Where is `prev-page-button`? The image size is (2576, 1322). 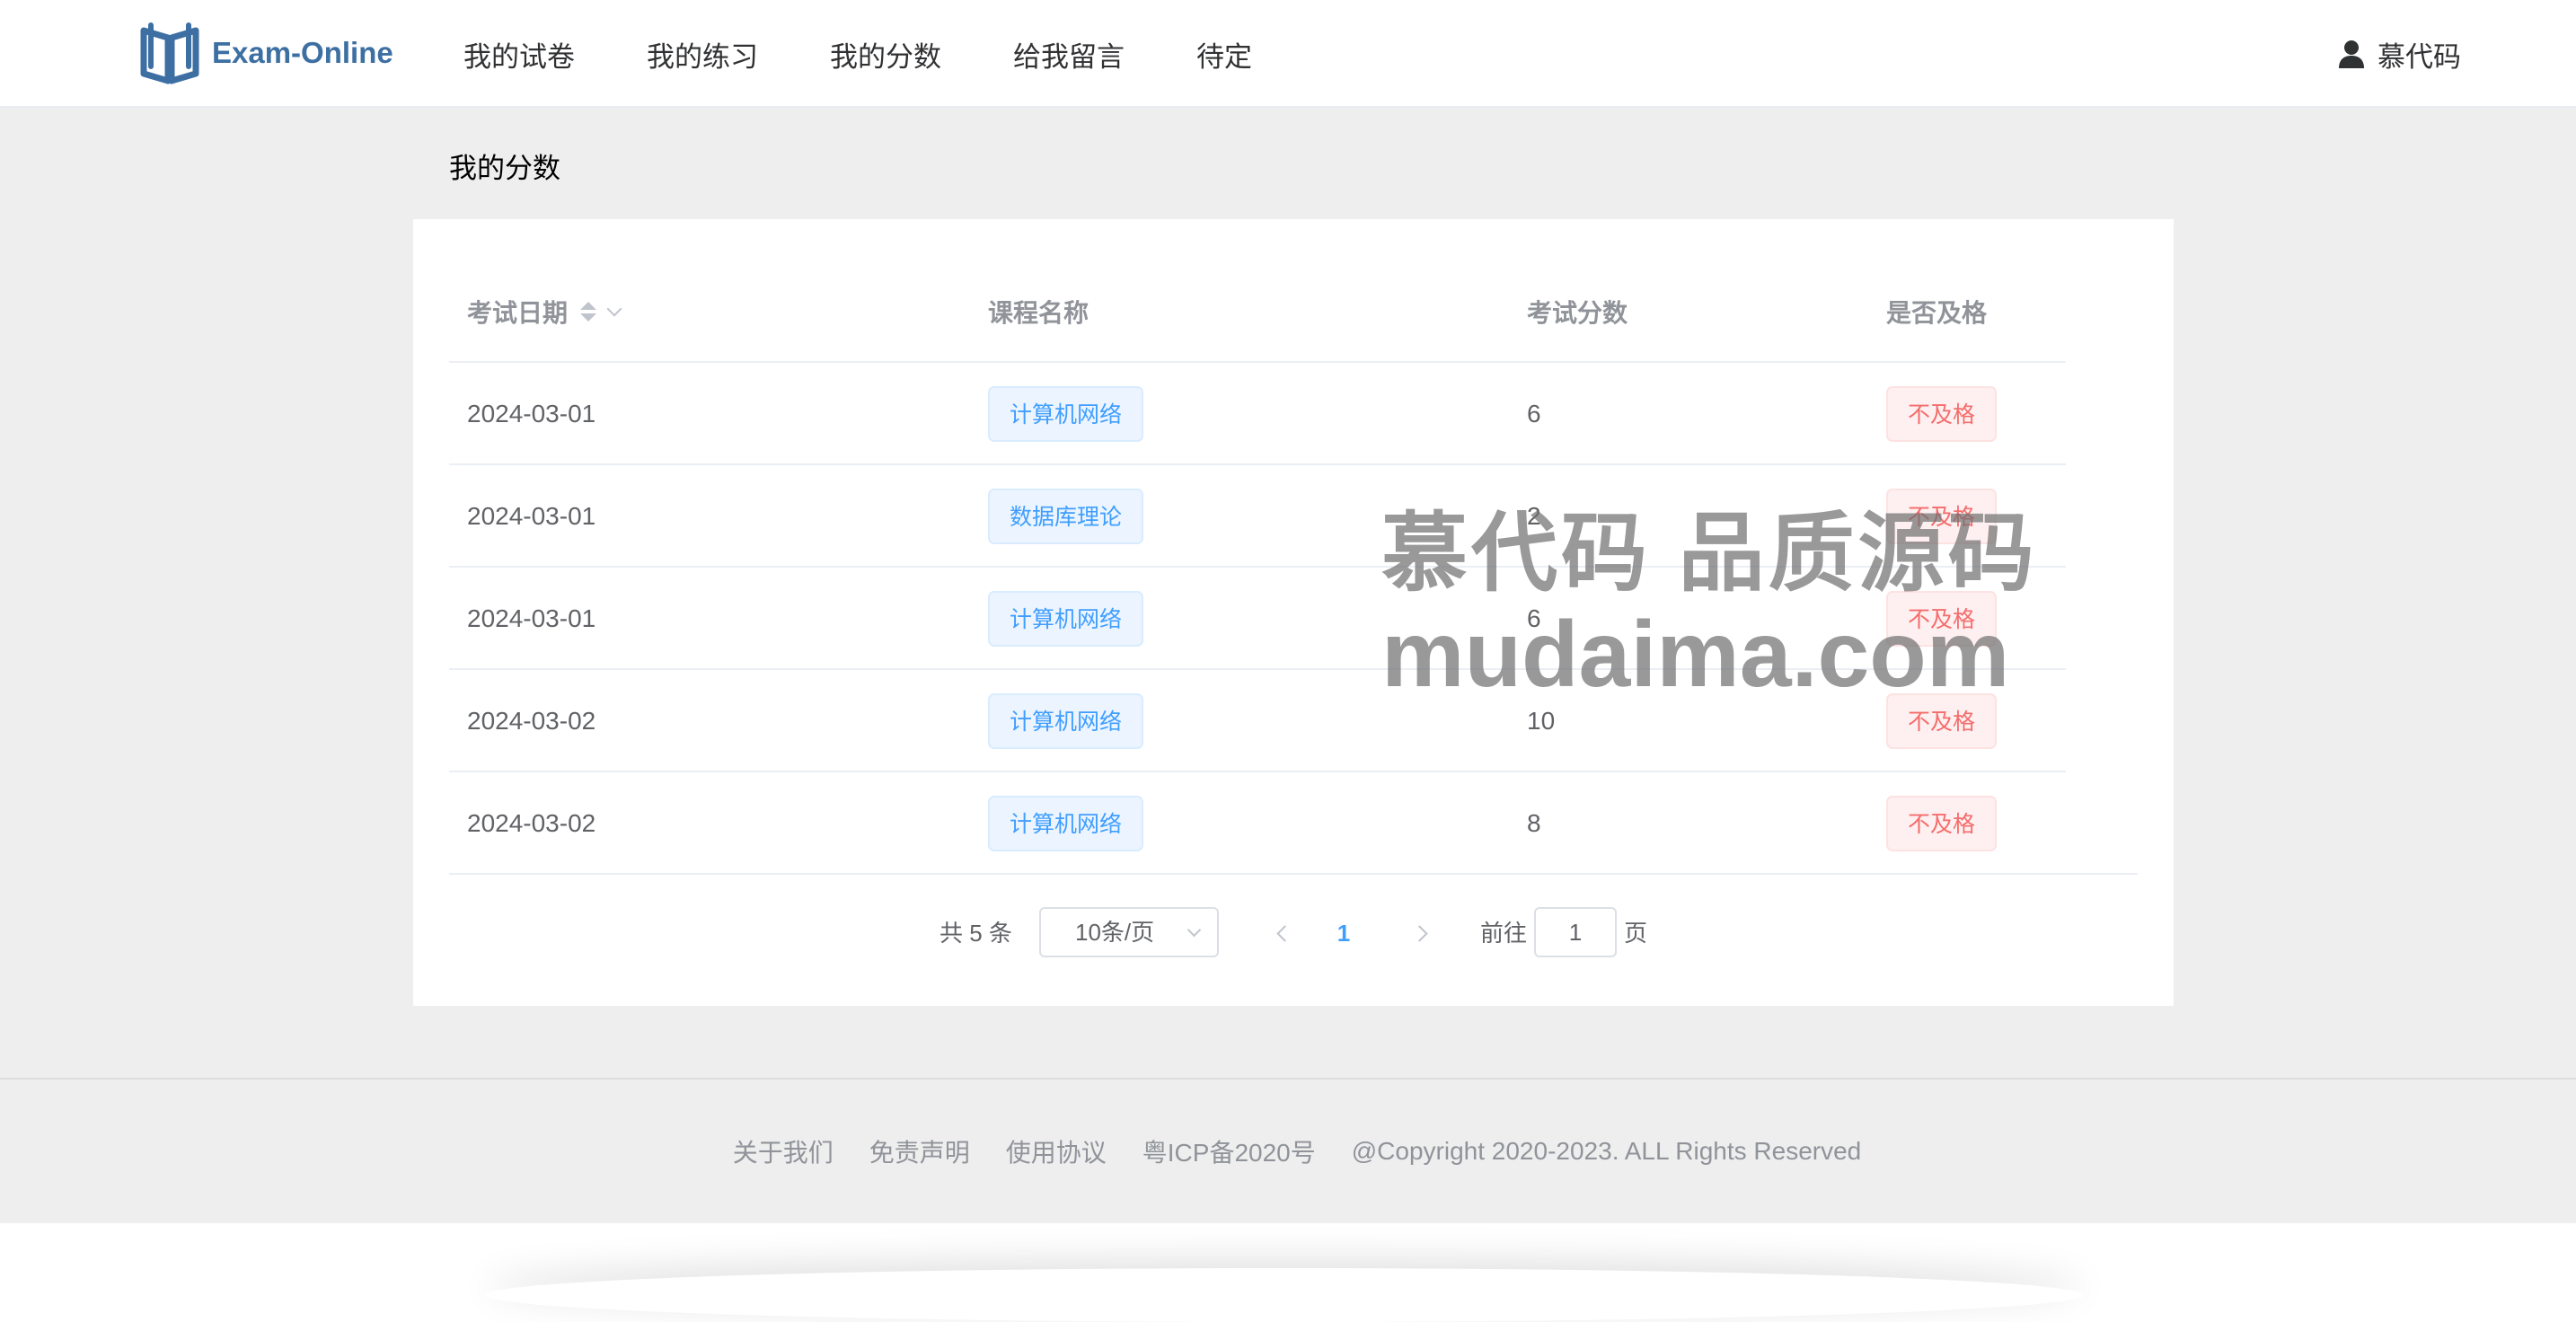 prev-page-button is located at coordinates (1283, 933).